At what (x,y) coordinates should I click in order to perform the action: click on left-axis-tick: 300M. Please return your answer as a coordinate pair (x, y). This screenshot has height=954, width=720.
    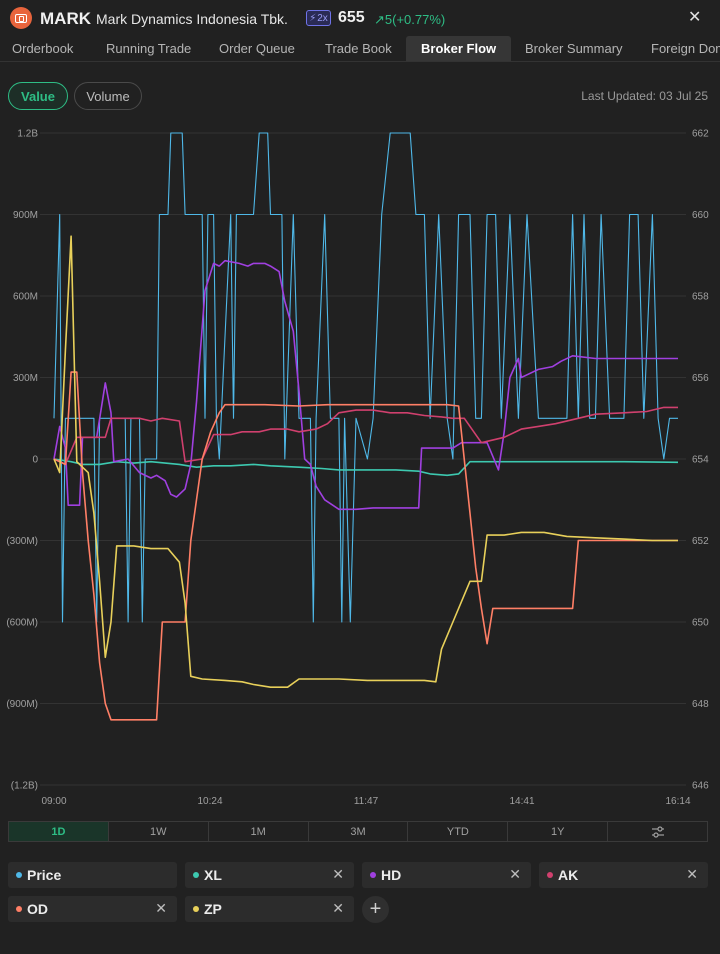
    Looking at the image, I should click on (25, 378).